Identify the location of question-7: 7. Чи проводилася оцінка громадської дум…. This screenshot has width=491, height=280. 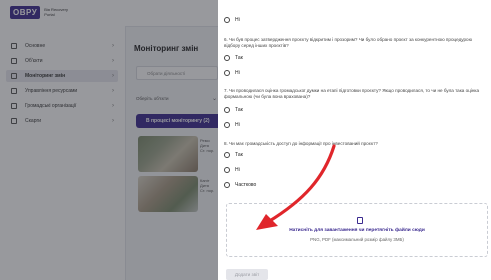
(352, 93).